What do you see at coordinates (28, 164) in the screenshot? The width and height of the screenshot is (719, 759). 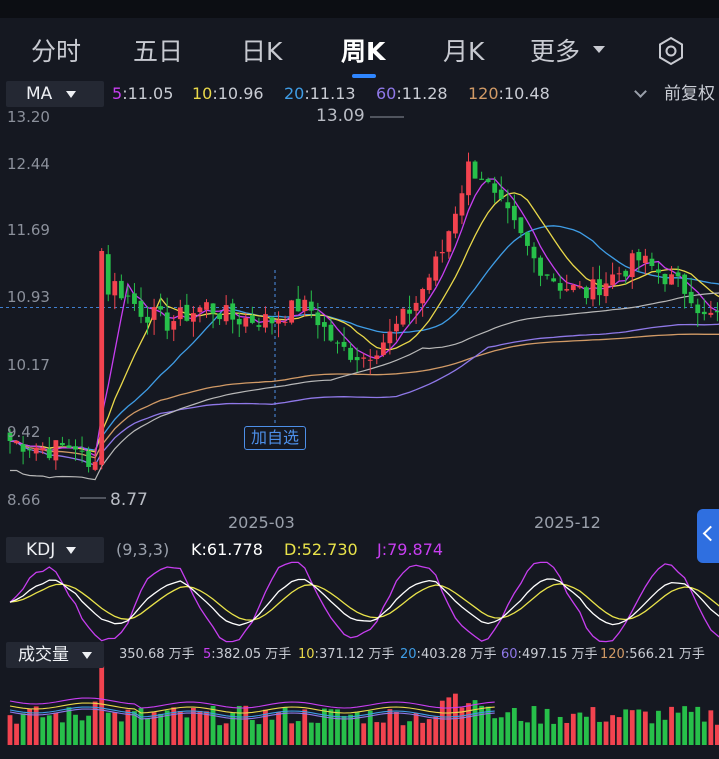 I see `price-axis-label: 12.44` at bounding box center [28, 164].